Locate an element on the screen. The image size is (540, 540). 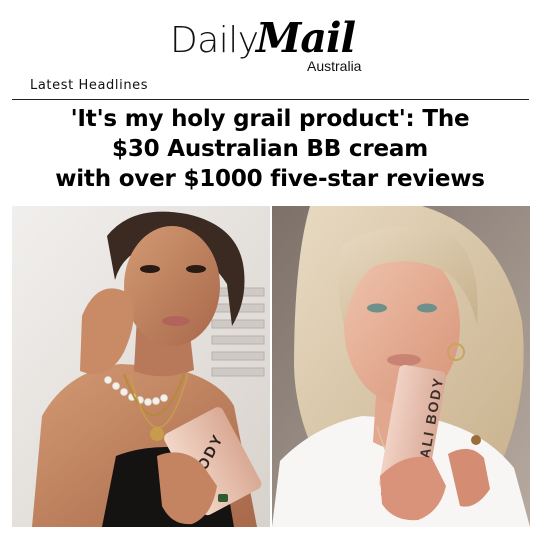
masthead: Daily Mail Australia is located at coordinates (270, 41).